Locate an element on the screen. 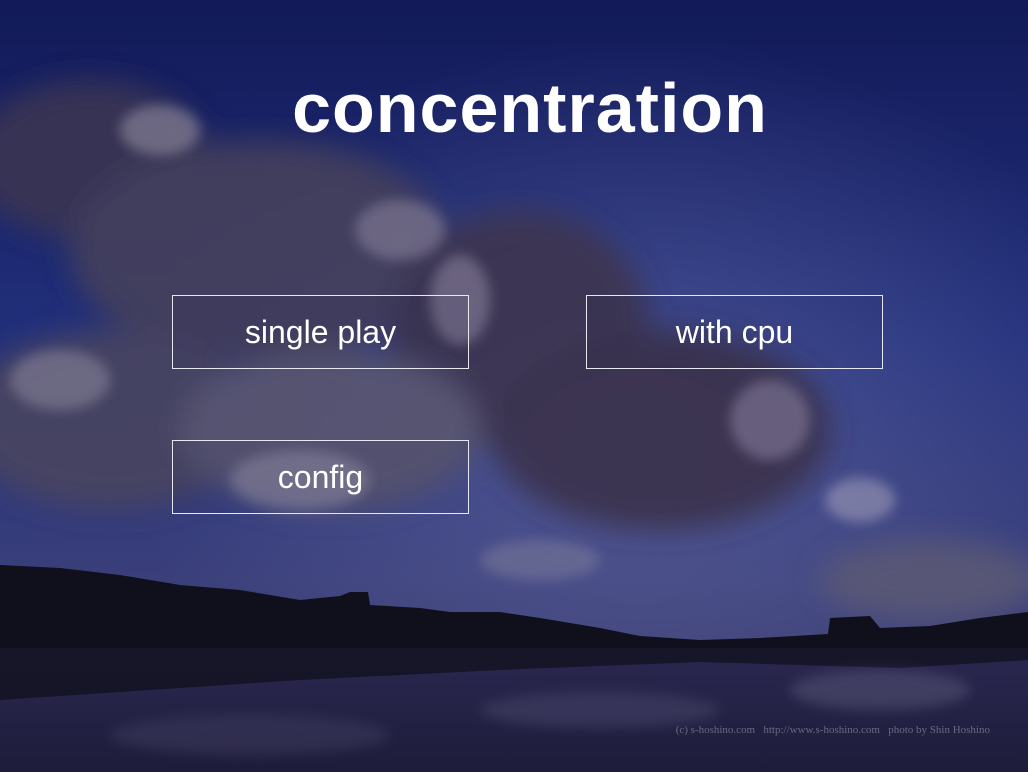  single-play-button: single play is located at coordinates (320, 332).